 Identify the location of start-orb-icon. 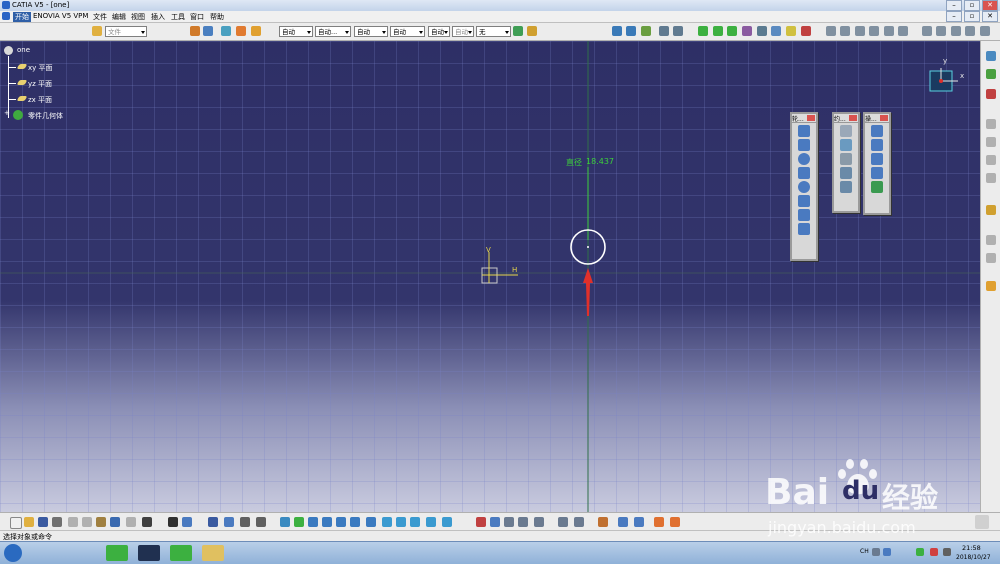
(13, 553).